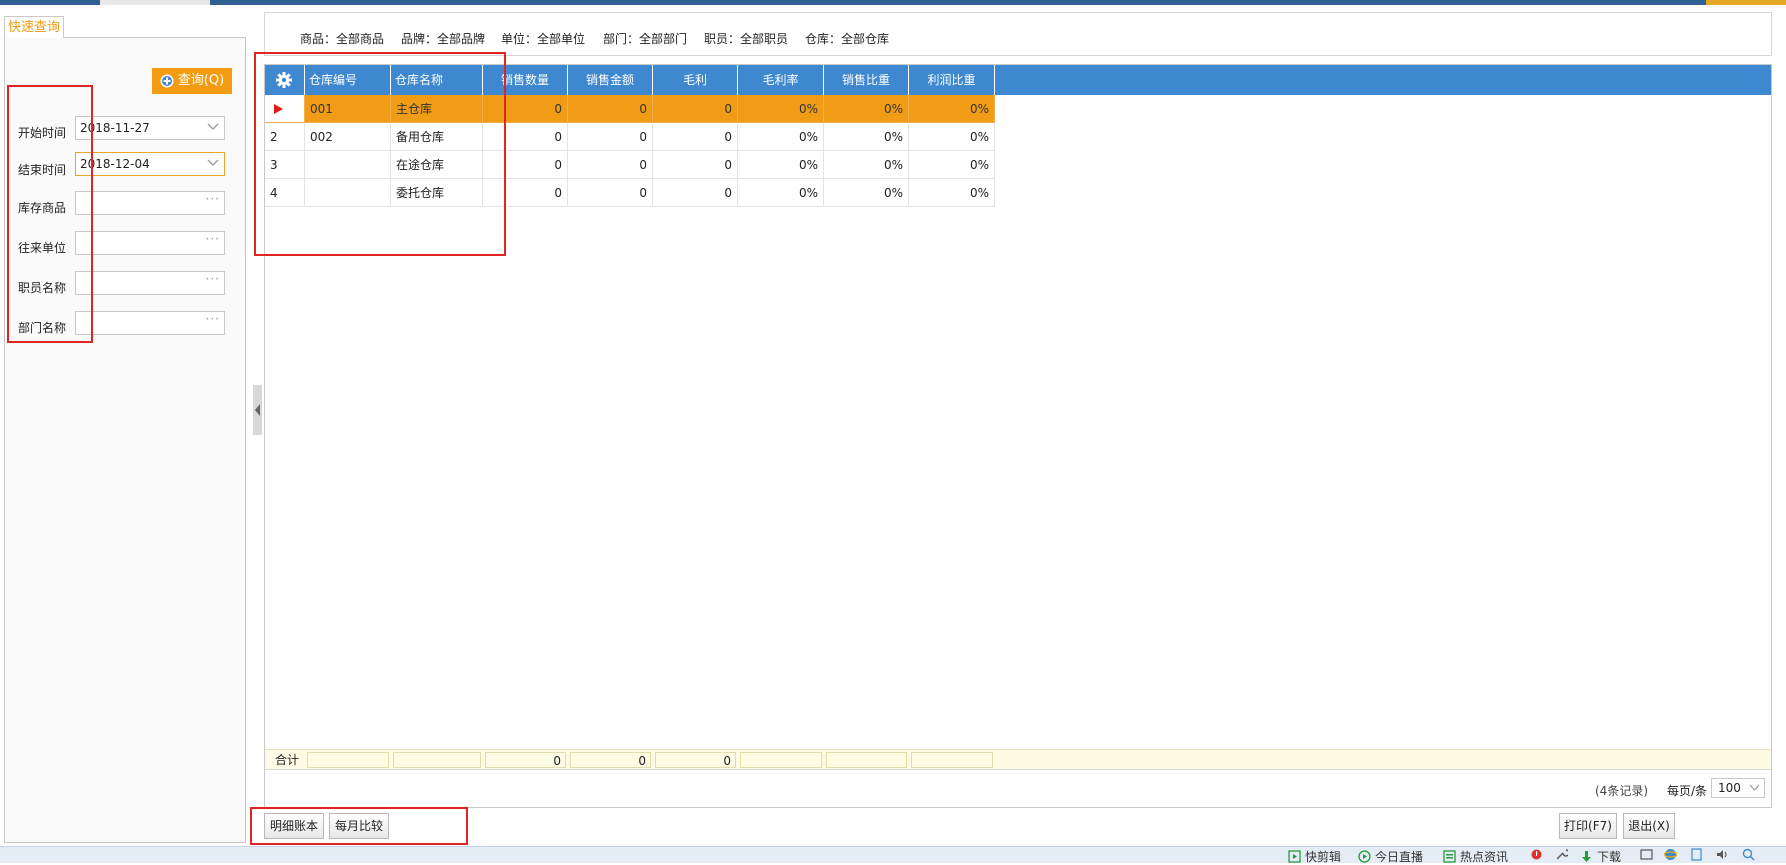 This screenshot has height=865, width=1786. Describe the element at coordinates (437, 137) in the screenshot. I see `cell-warehouse-name: 备用仓库` at that location.